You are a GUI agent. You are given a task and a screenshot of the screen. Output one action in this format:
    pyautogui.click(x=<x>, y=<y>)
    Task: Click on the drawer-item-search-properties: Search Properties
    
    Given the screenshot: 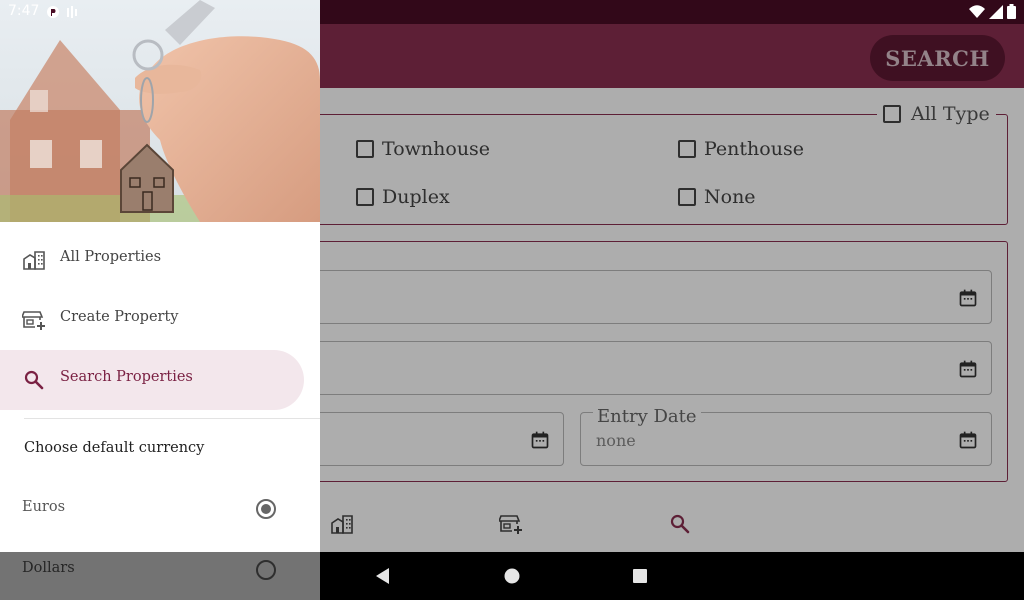 What is the action you would take?
    pyautogui.click(x=152, y=380)
    